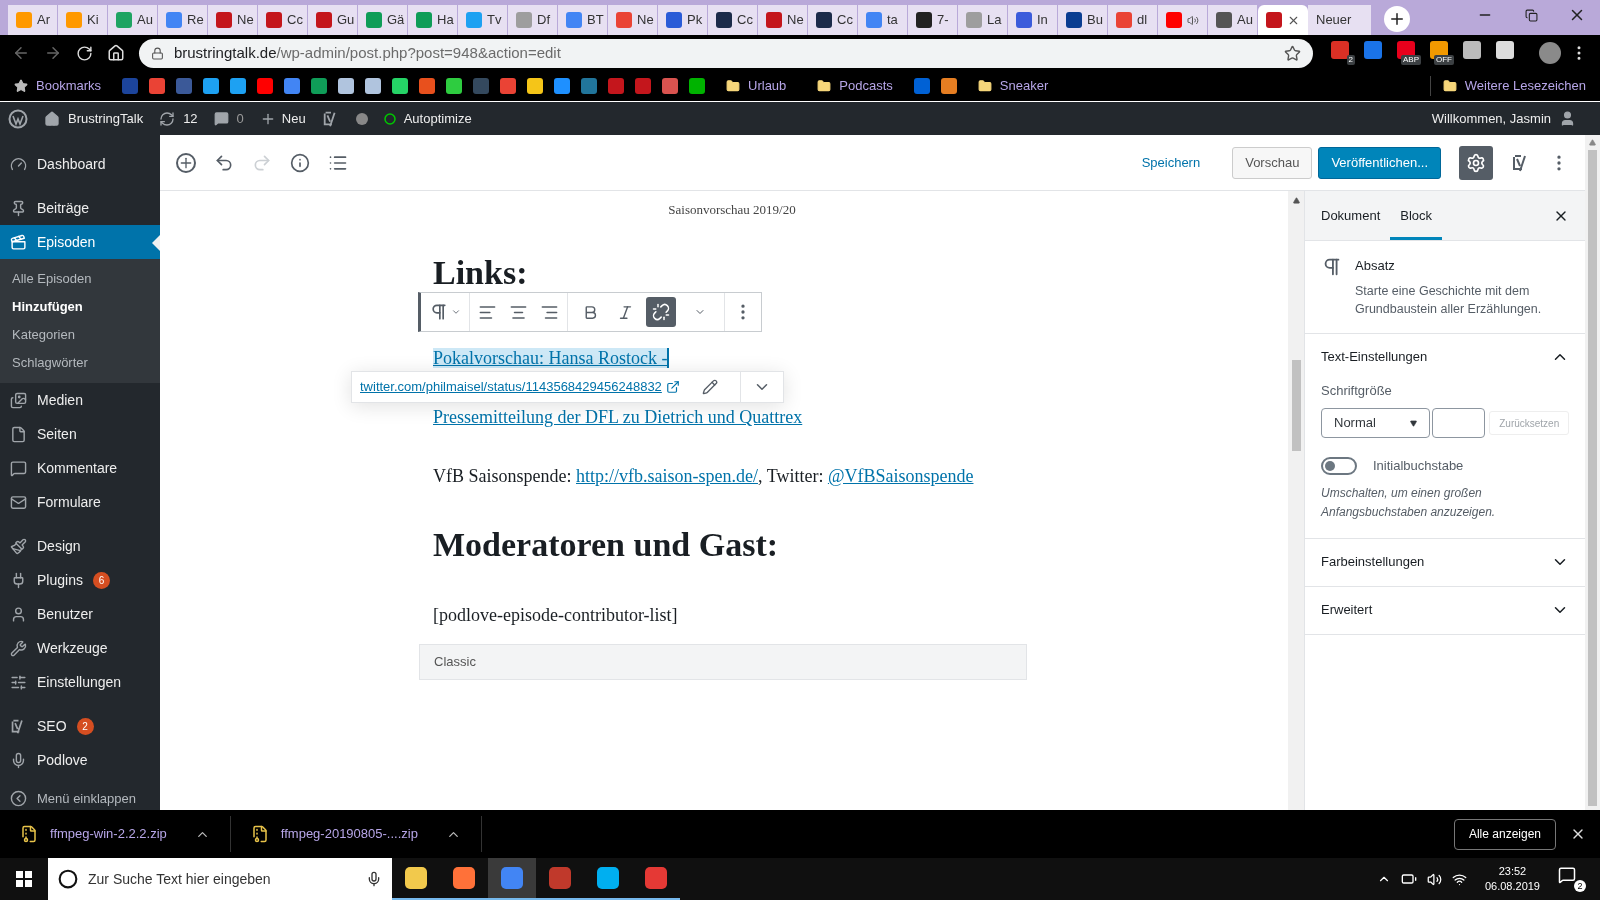 The image size is (1600, 900). What do you see at coordinates (512, 879) in the screenshot?
I see `taskbar-app` at bounding box center [512, 879].